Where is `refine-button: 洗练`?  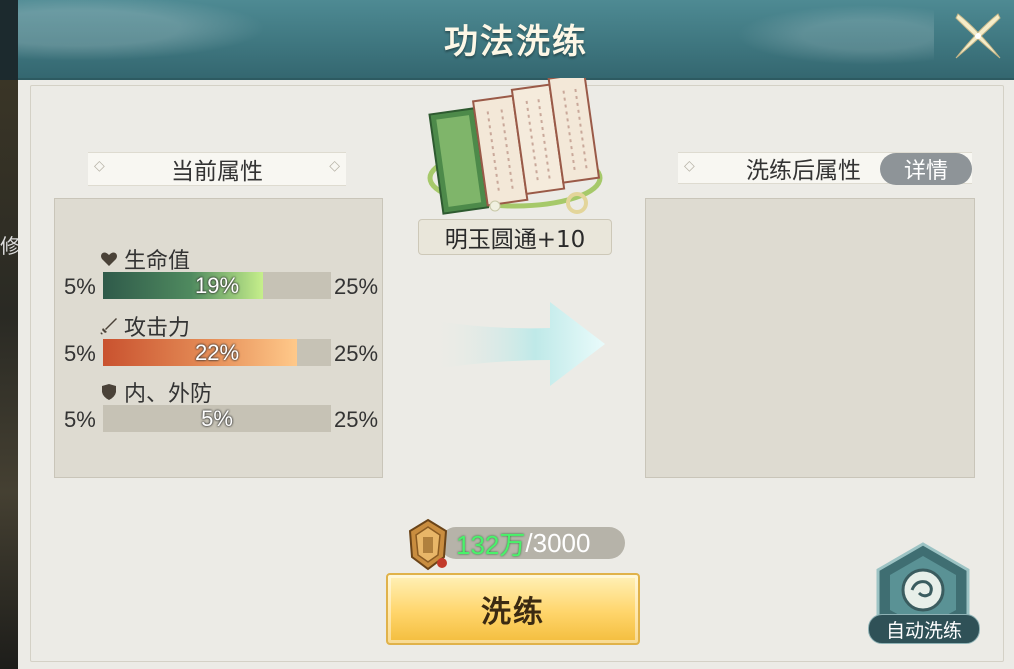 refine-button: 洗练 is located at coordinates (513, 609).